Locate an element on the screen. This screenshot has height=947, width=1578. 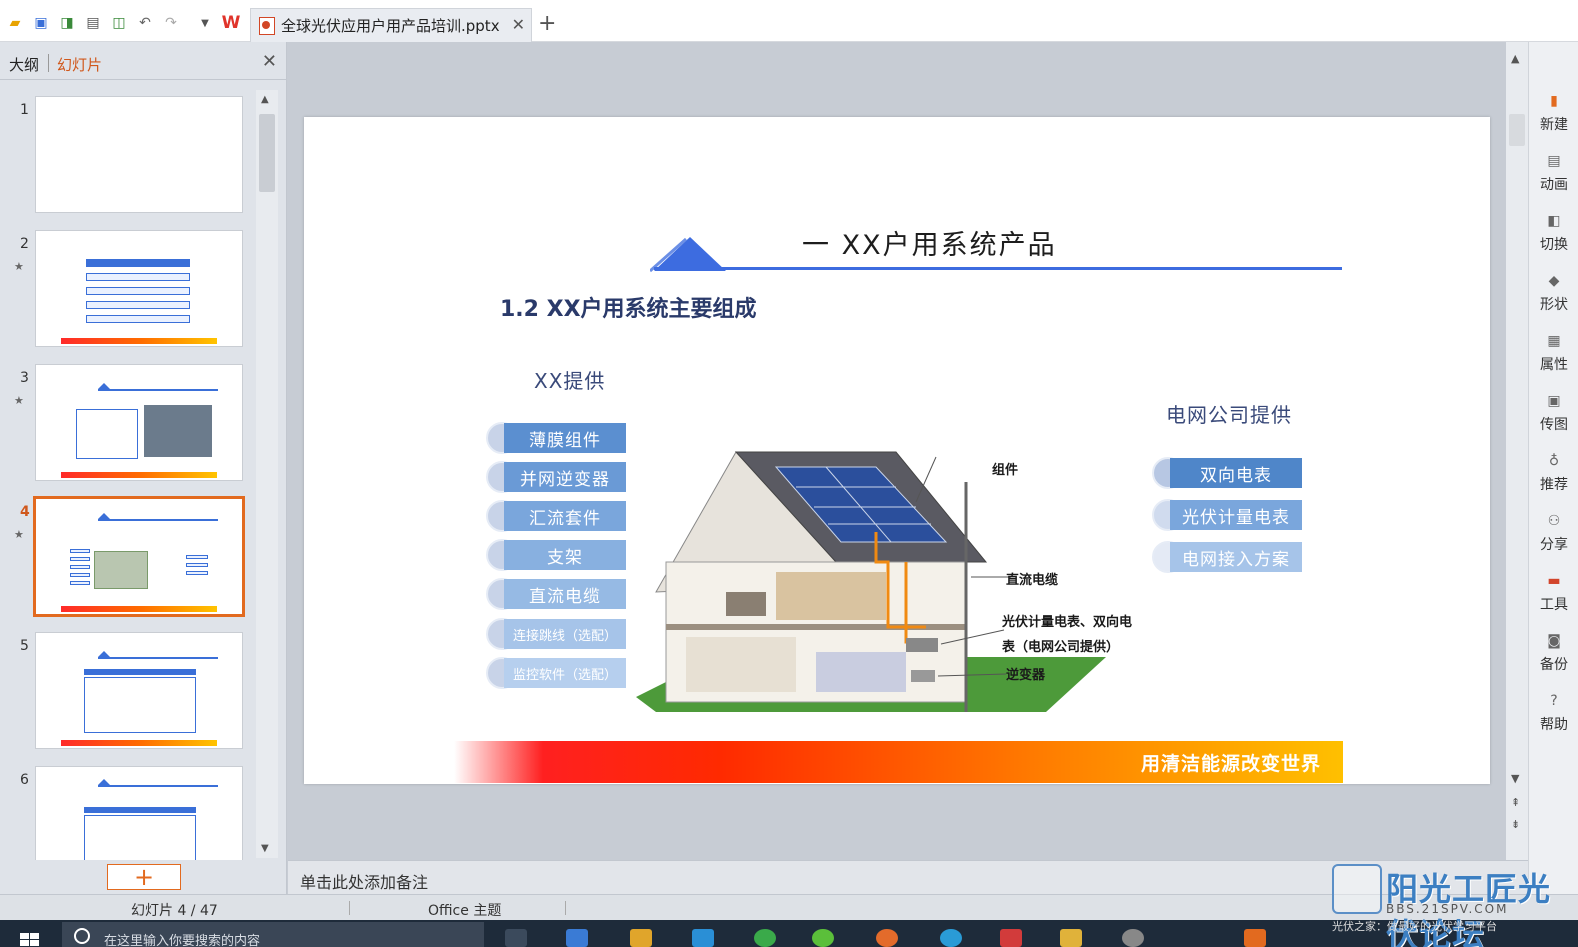
quick-access-dropdown-icon: ▼ is located at coordinates (205, 23).